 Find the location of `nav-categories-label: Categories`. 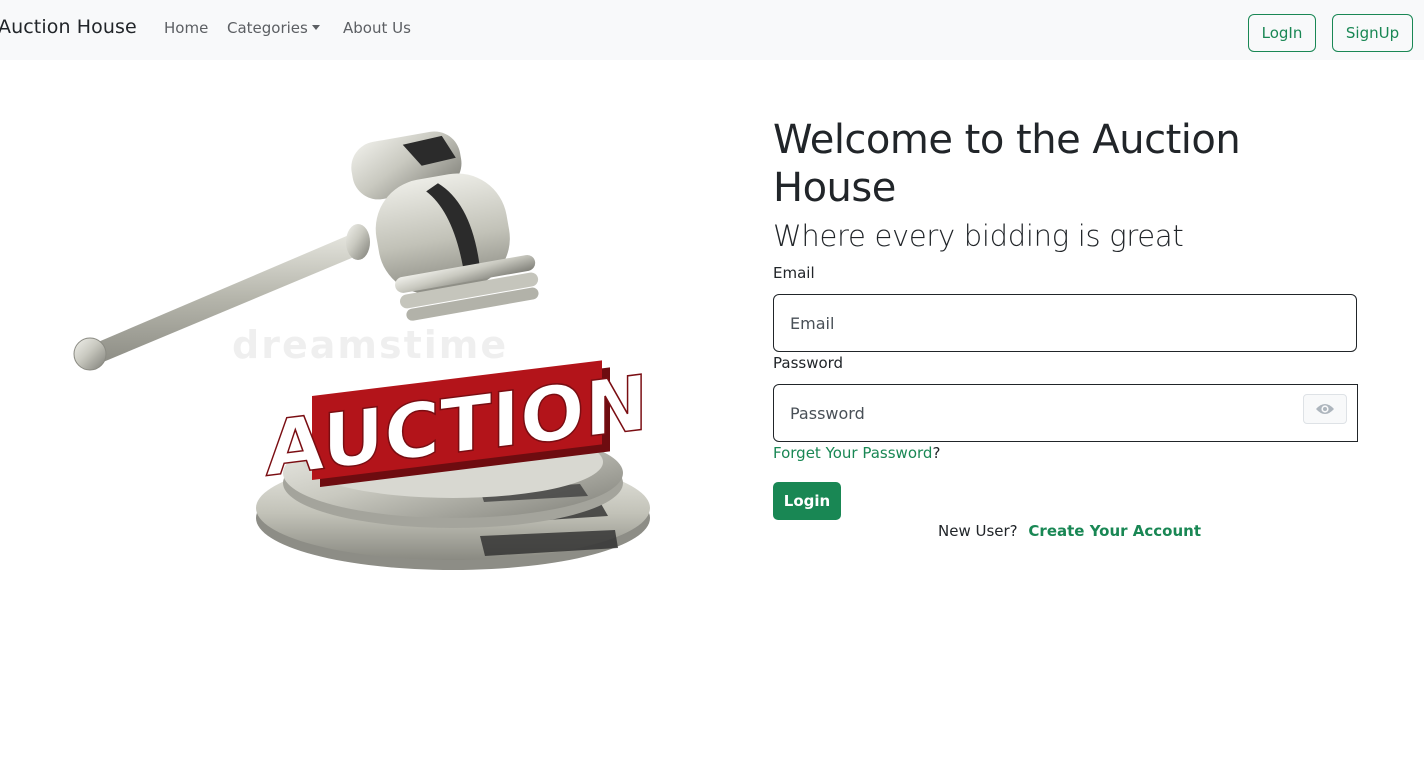

nav-categories-label: Categories is located at coordinates (267, 28).